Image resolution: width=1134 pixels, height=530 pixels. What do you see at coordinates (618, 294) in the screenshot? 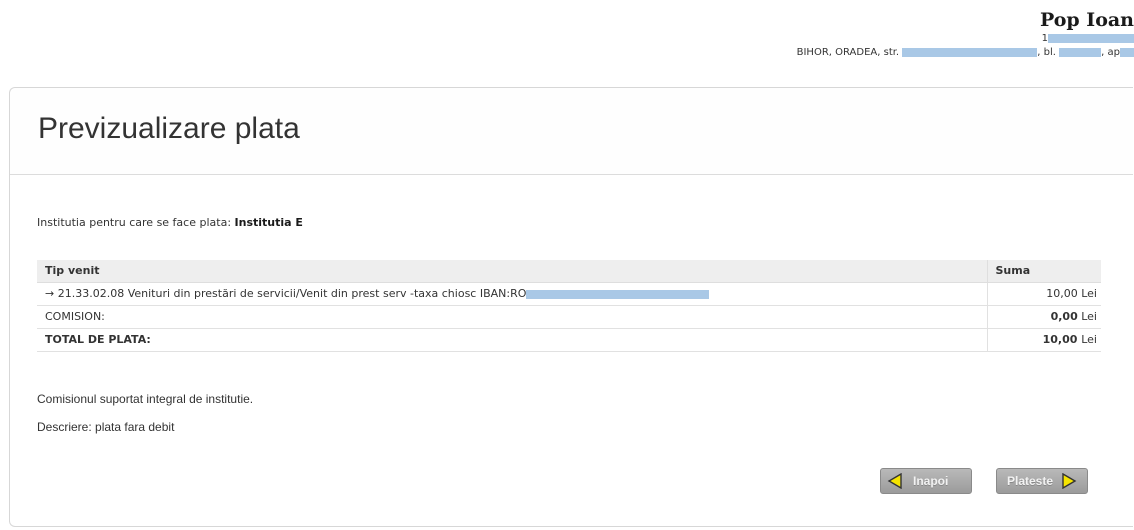
I see `redacted-iban` at bounding box center [618, 294].